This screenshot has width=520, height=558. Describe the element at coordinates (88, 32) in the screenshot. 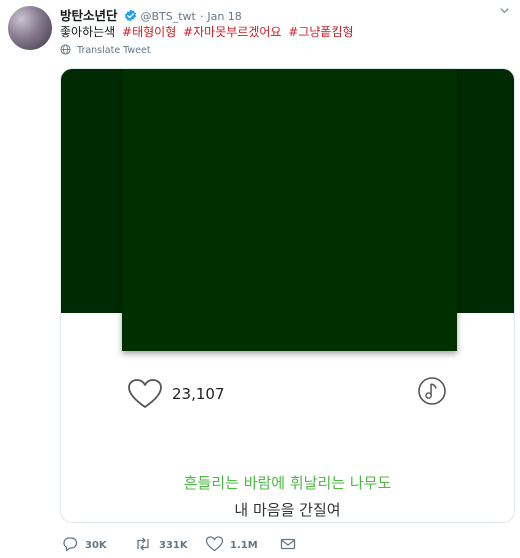

I see `tweet-body: 좋아하는색` at that location.